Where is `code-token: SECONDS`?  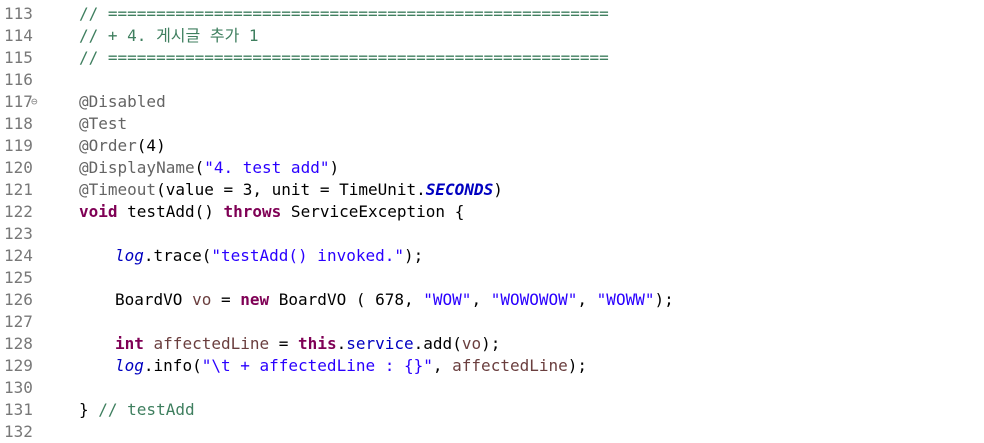 code-token: SECONDS is located at coordinates (459, 189).